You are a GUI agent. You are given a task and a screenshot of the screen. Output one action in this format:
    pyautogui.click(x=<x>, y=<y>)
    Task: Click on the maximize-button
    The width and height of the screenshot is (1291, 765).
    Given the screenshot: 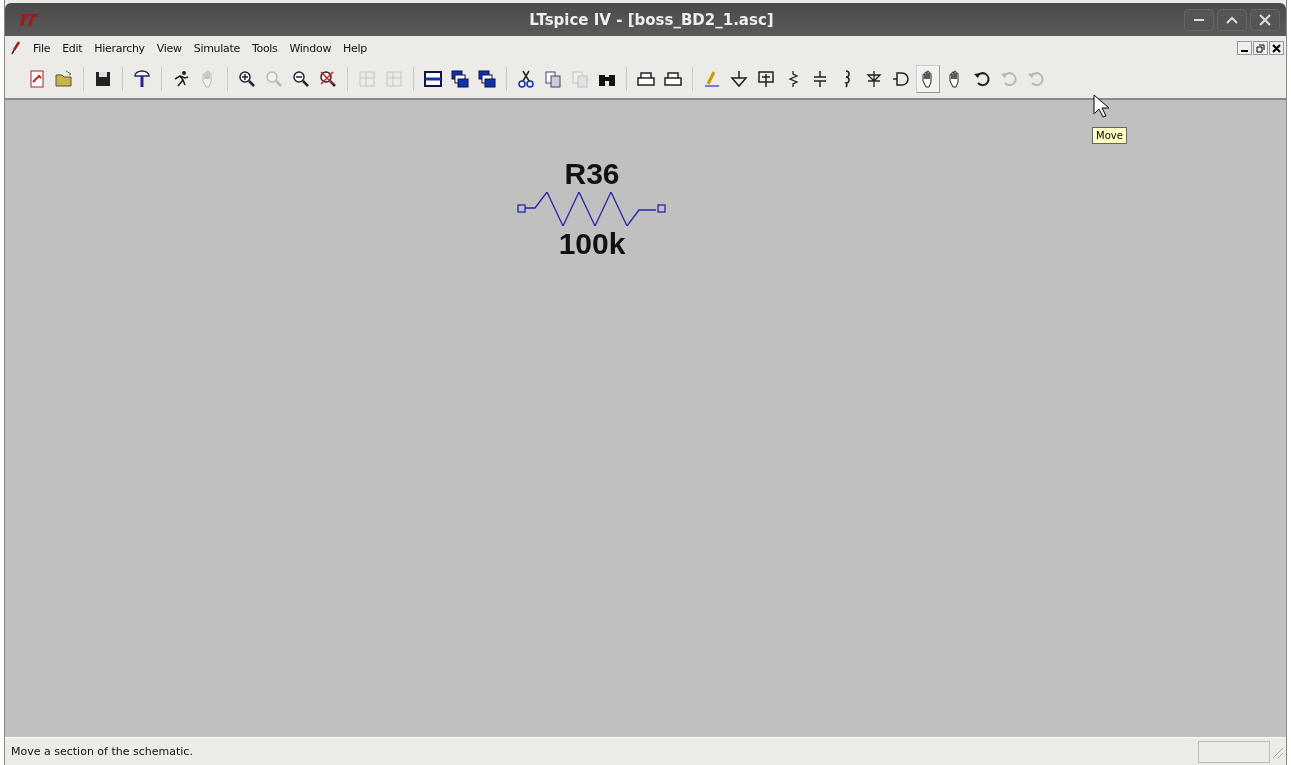 What is the action you would take?
    pyautogui.click(x=1232, y=19)
    